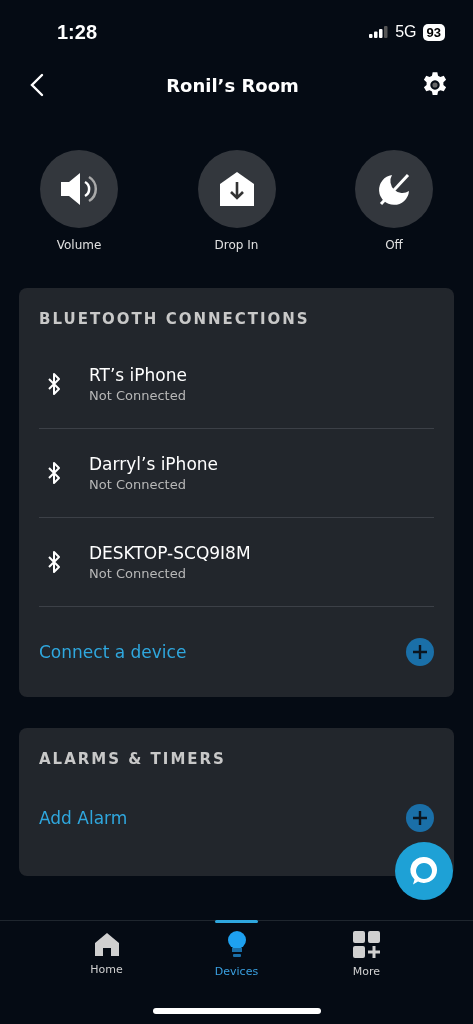 The image size is (473, 1024). Describe the element at coordinates (236, 473) in the screenshot. I see `device-row: Darryl’s iPhone Not Connected` at that location.